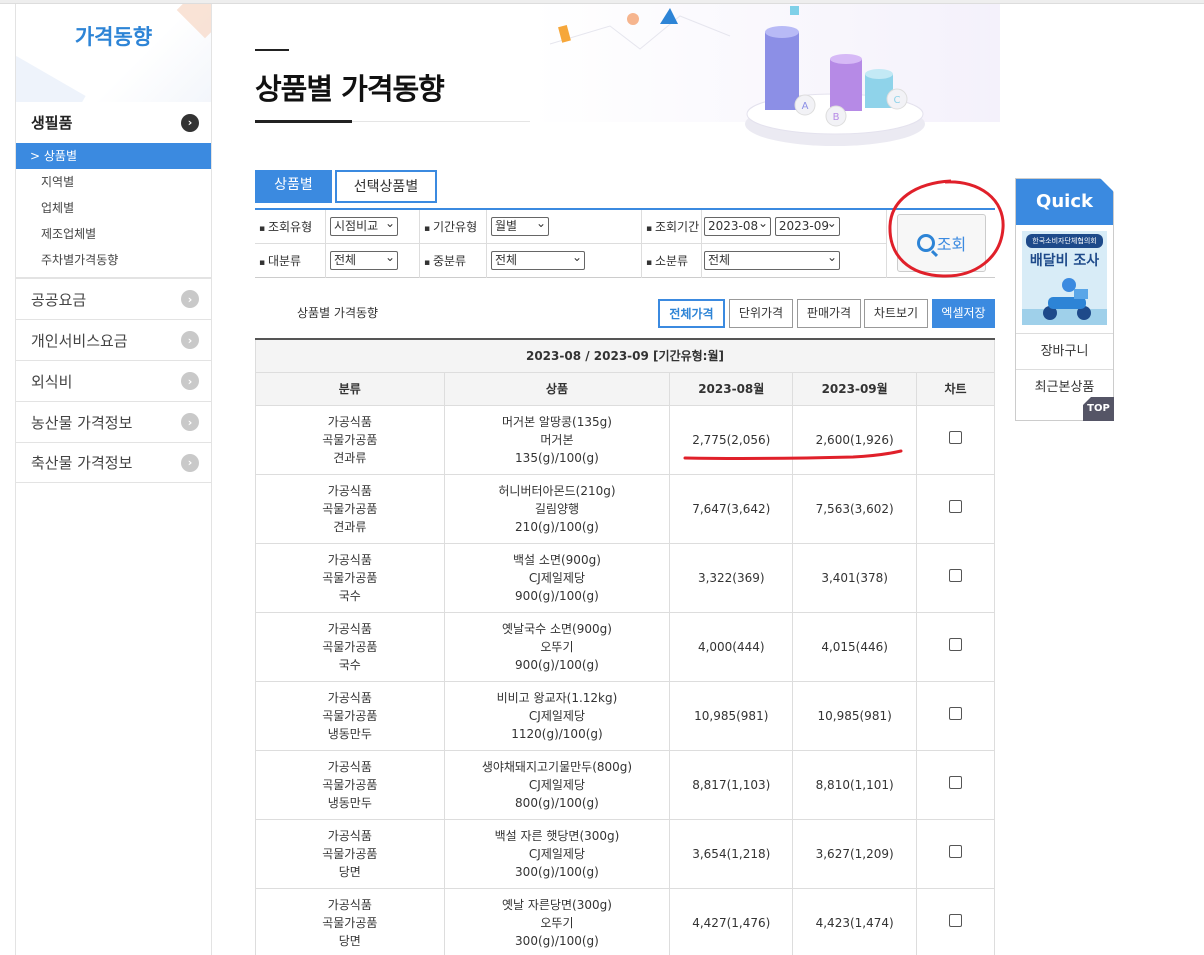 The height and width of the screenshot is (955, 1204). Describe the element at coordinates (855, 508) in the screenshot. I see `price-month-2: 7,563(3,602)` at that location.